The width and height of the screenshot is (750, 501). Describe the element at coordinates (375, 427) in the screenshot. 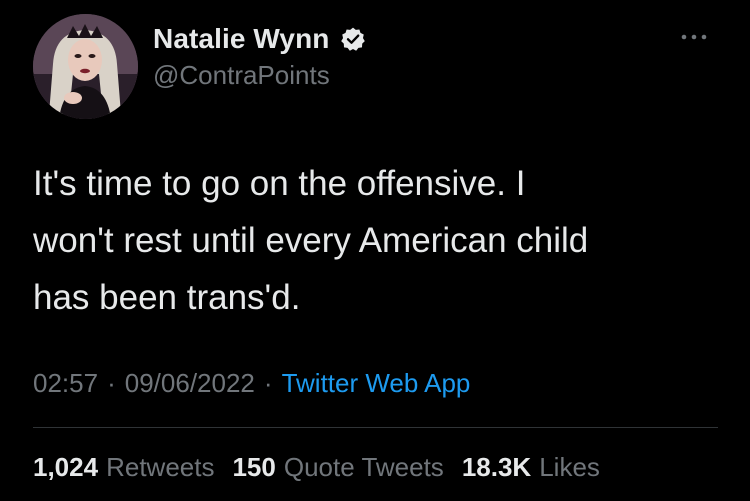

I see `divider` at that location.